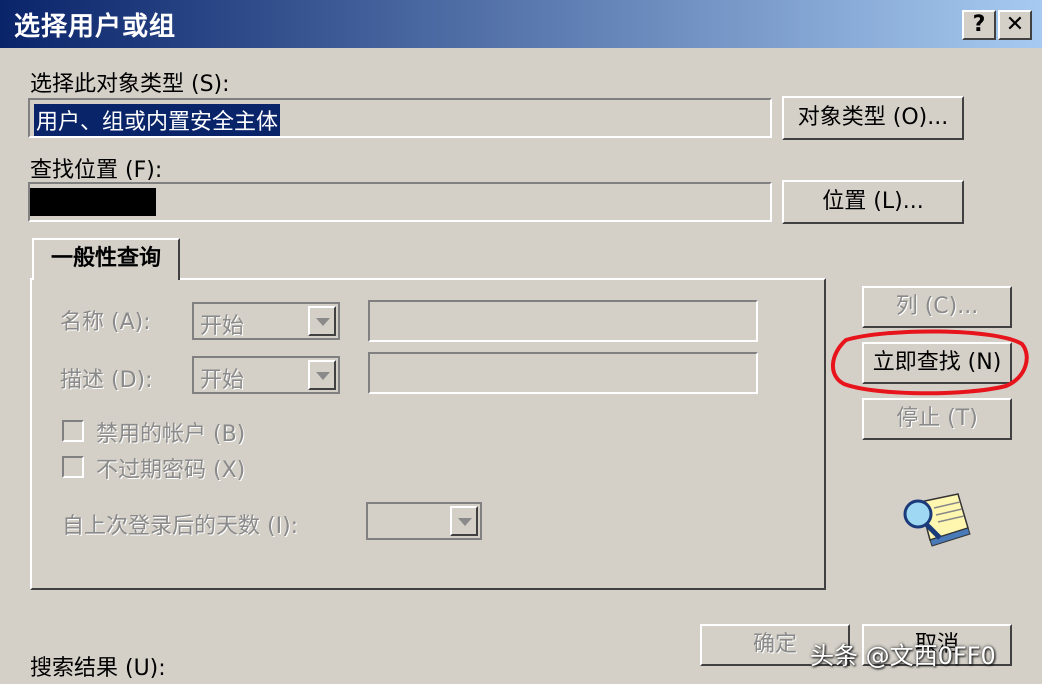  I want to click on highlight-ring-annotation, so click(930, 362).